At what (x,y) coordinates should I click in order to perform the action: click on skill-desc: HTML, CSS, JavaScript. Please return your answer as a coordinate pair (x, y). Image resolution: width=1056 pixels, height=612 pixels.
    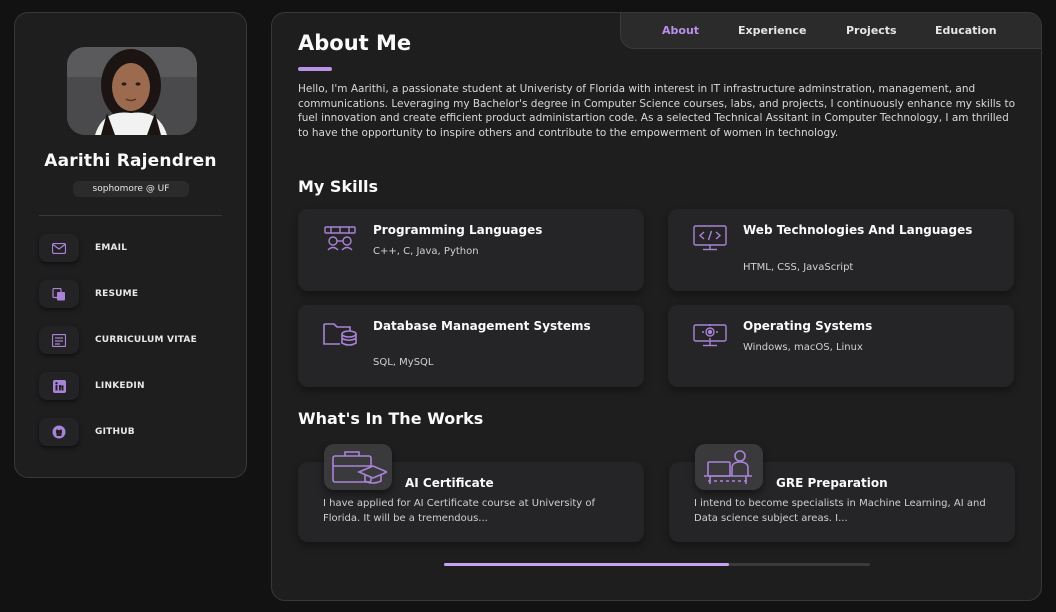
    Looking at the image, I should click on (798, 267).